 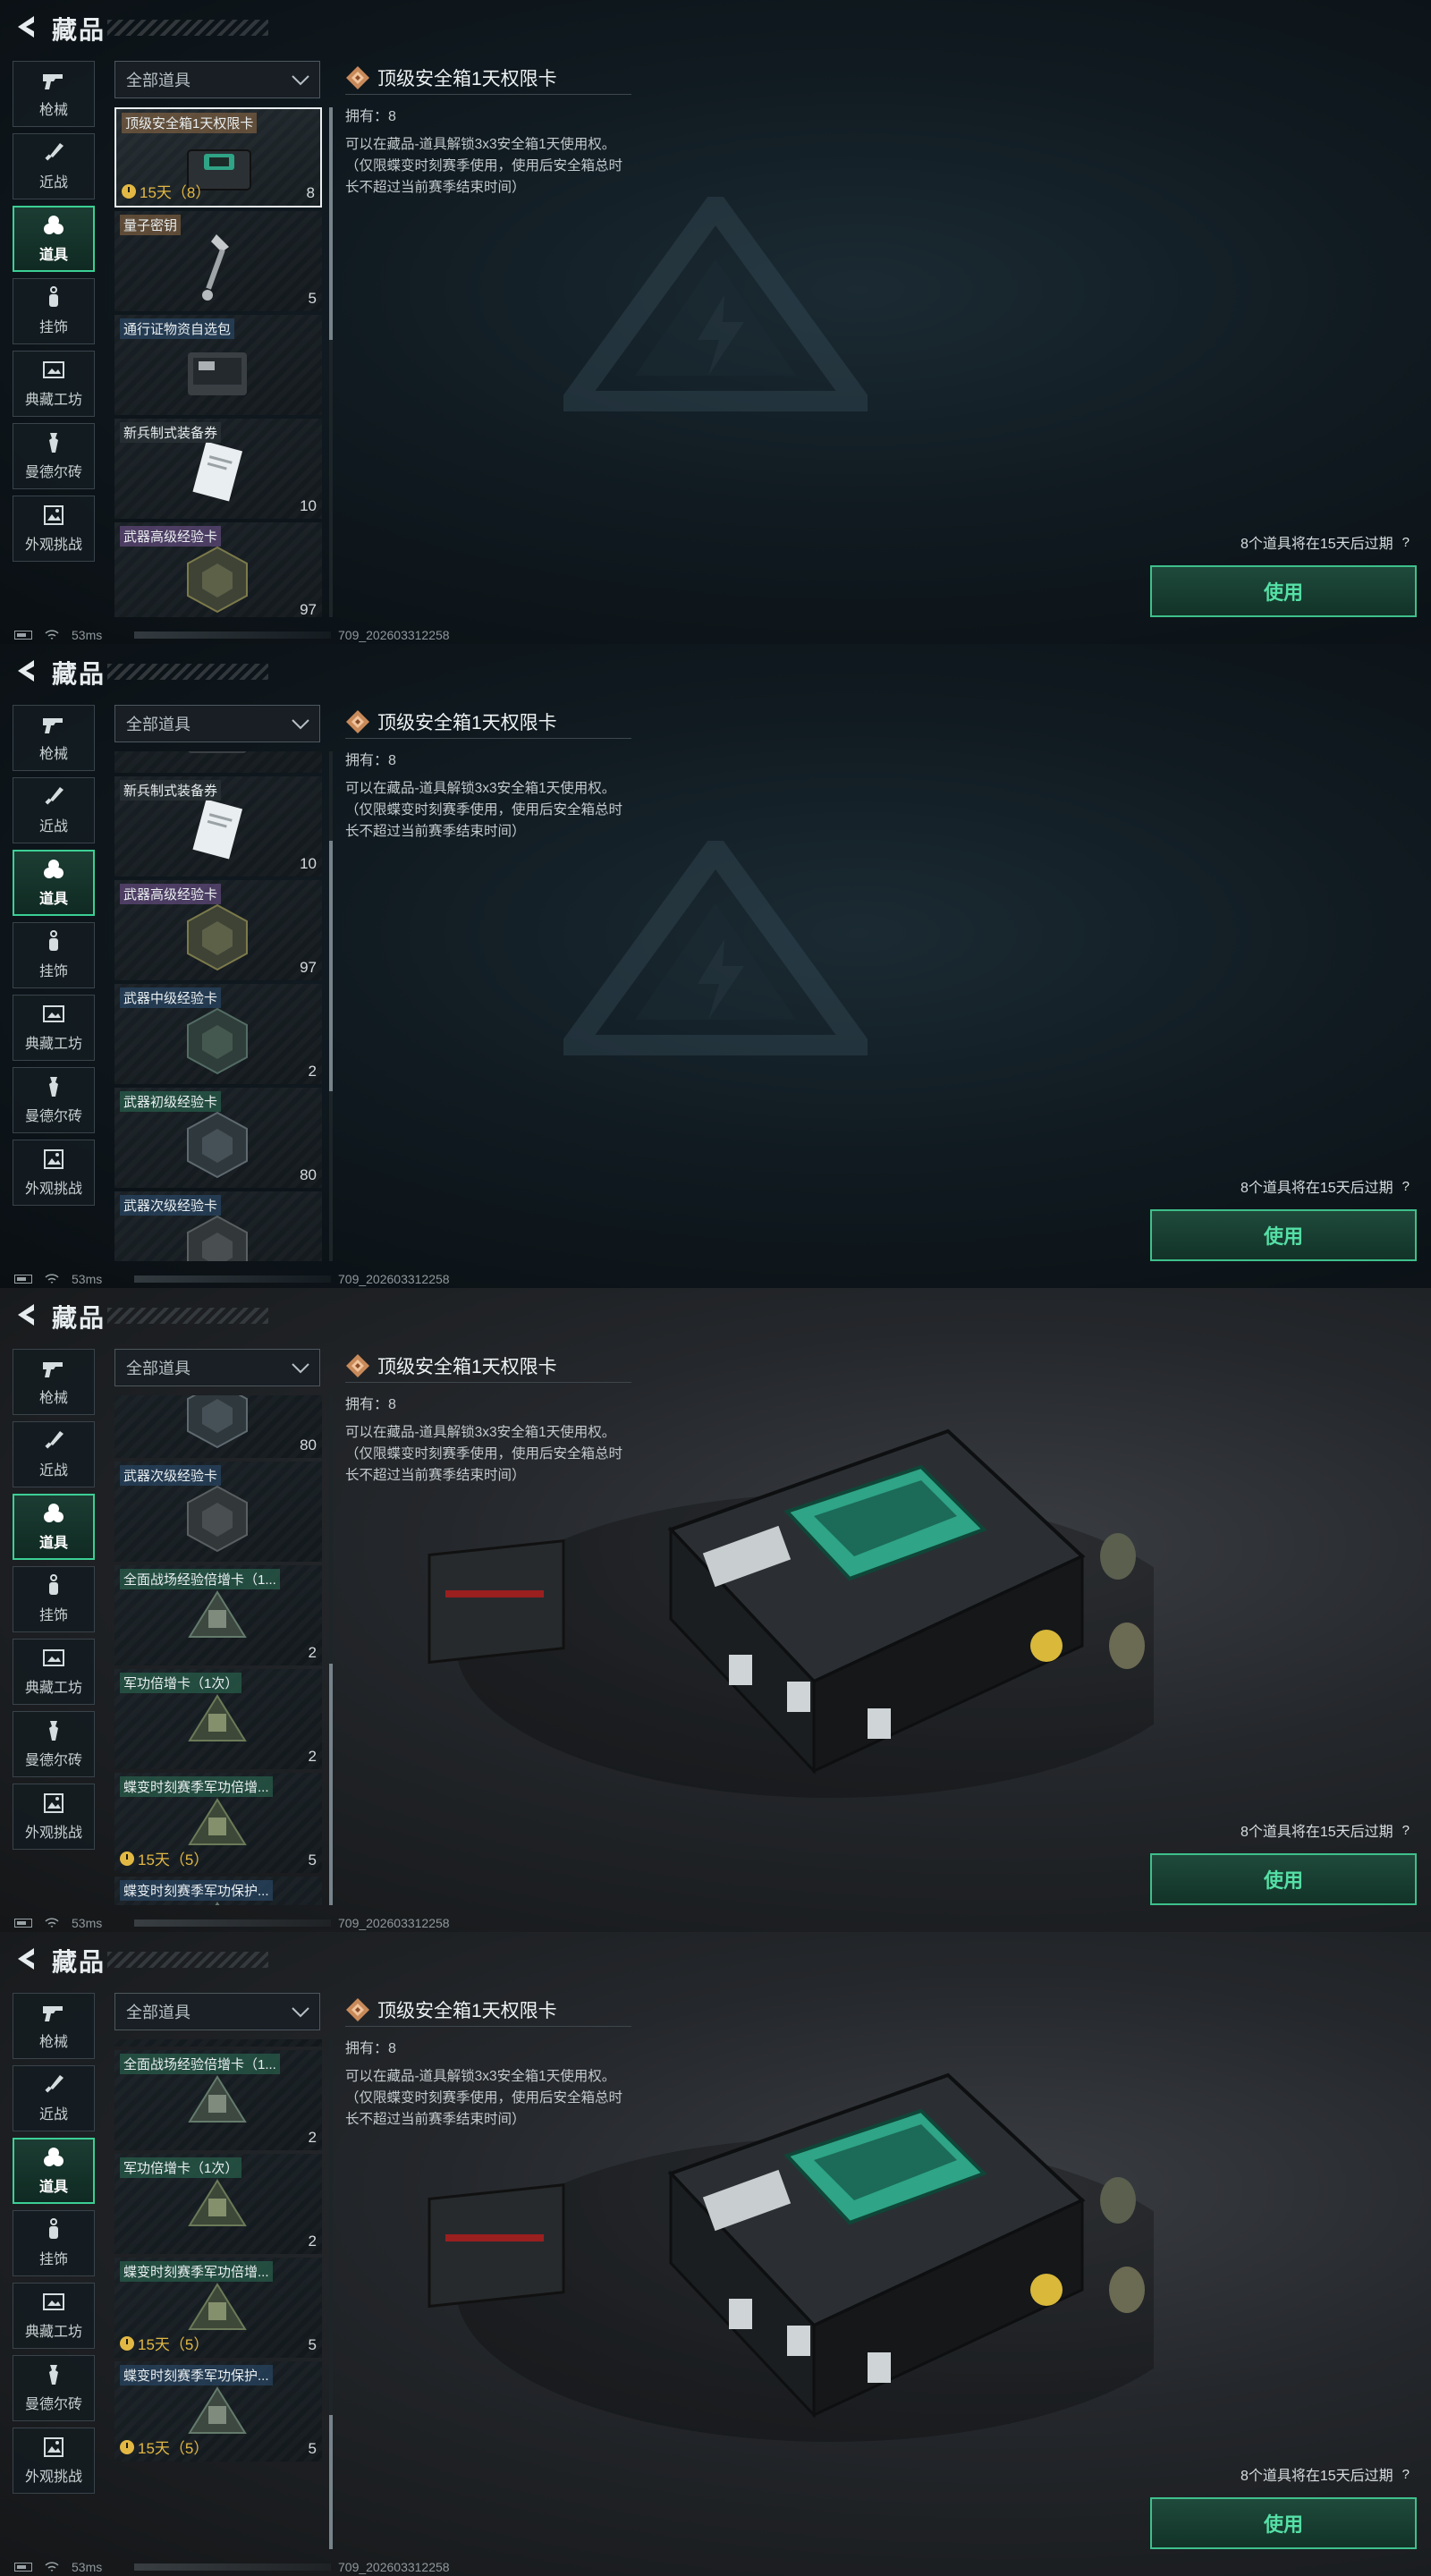 What do you see at coordinates (54, 2302) in the screenshot?
I see `workshop-icon` at bounding box center [54, 2302].